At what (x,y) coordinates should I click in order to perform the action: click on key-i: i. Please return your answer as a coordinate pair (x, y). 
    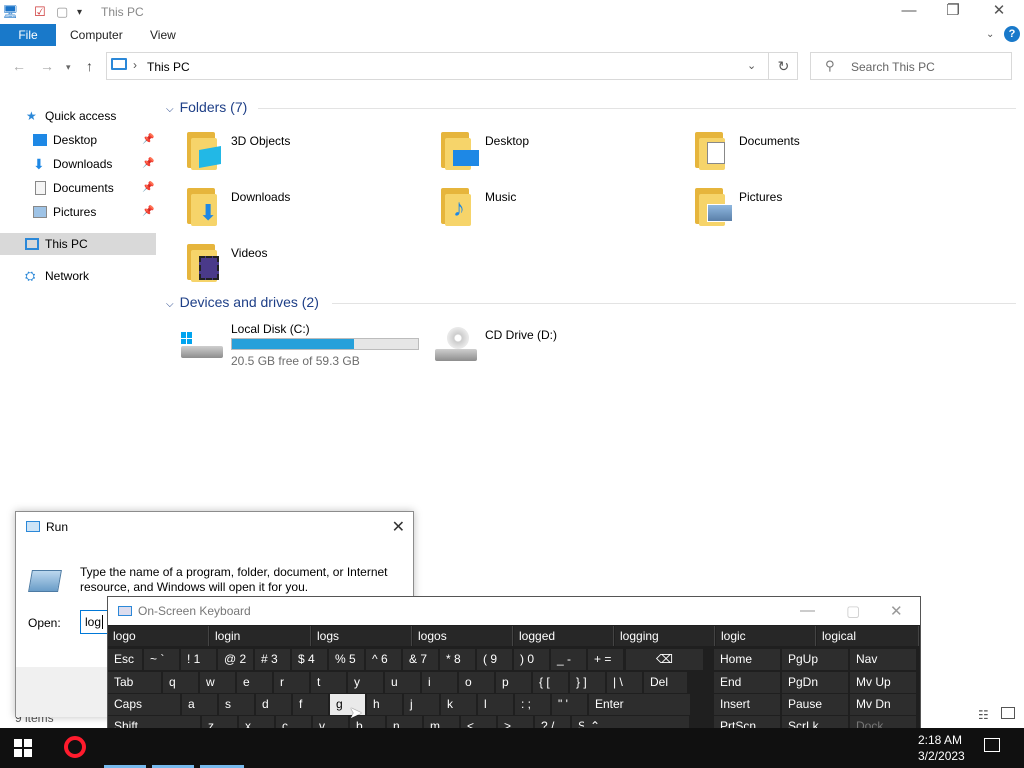
    Looking at the image, I should click on (439, 682).